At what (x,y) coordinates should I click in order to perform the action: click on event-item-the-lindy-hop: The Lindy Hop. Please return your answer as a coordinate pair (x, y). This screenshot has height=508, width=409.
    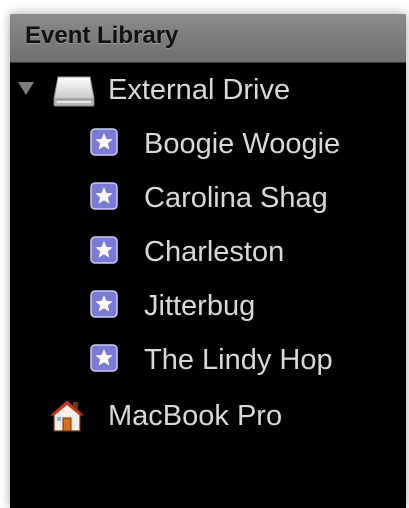
    Looking at the image, I should click on (208, 359).